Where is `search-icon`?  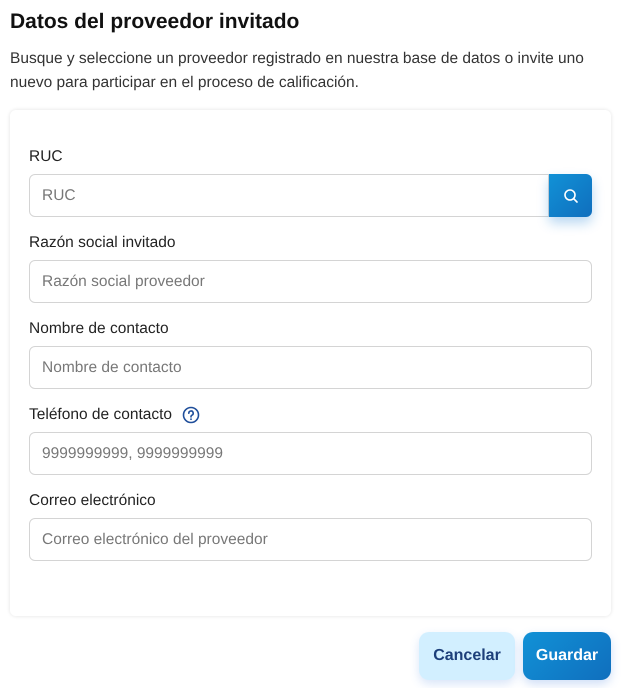
search-icon is located at coordinates (570, 196).